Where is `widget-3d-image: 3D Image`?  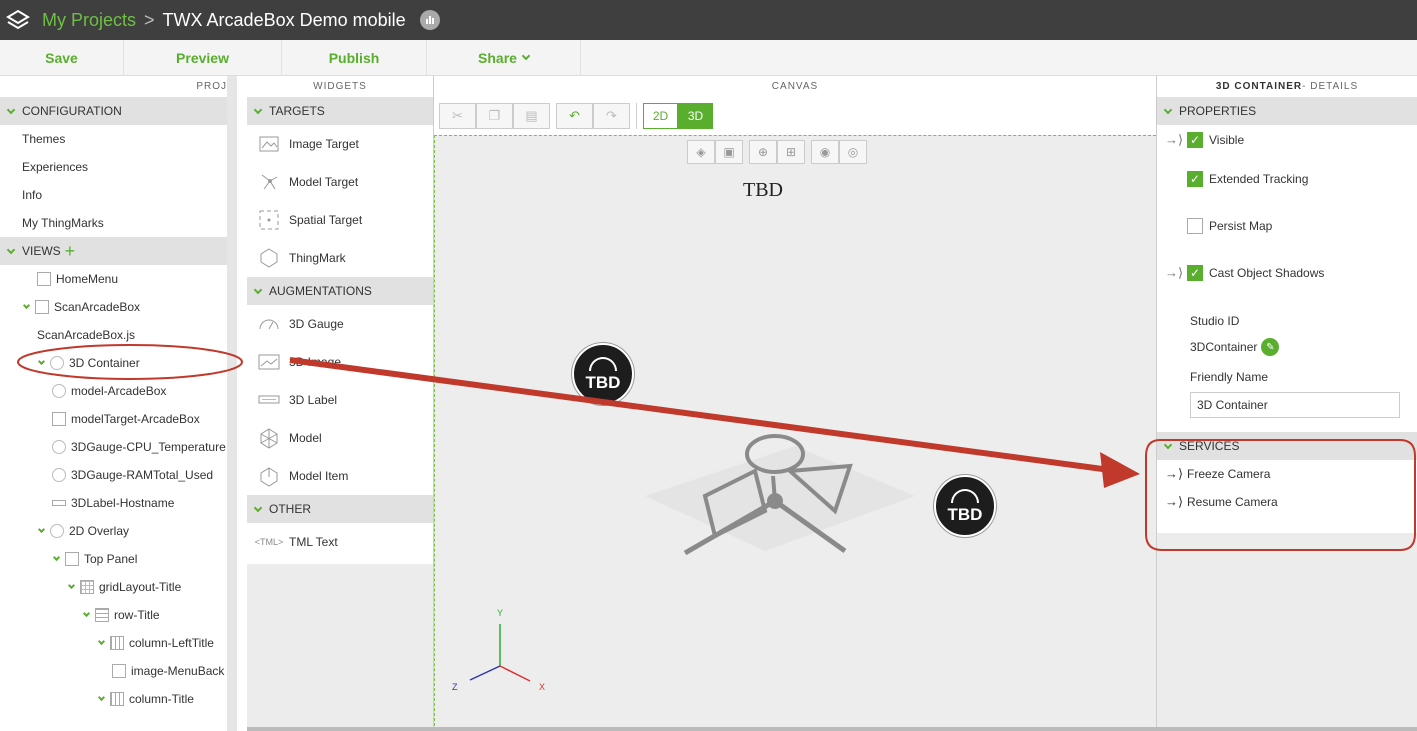
widget-3d-image: 3D Image is located at coordinates (340, 362).